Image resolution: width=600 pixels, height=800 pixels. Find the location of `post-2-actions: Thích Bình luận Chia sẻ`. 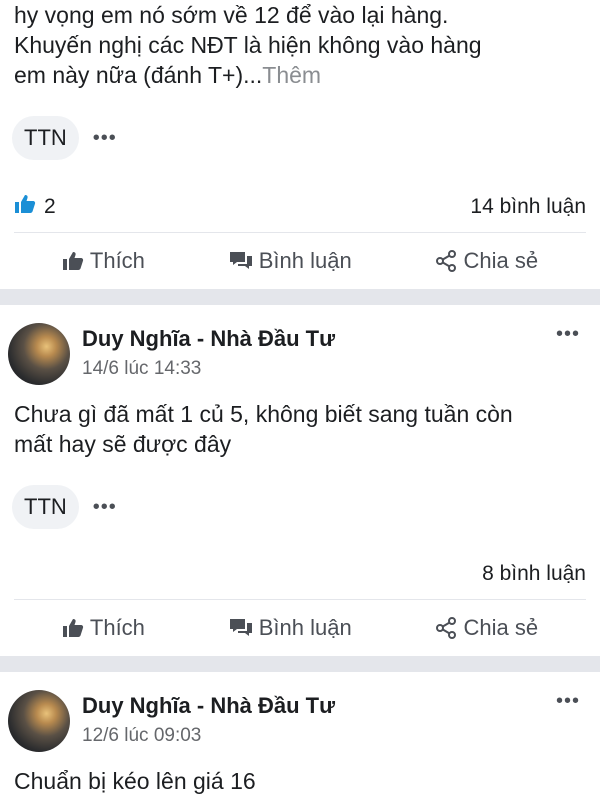

post-2-actions: Thích Bình luận Chia sẻ is located at coordinates (300, 628).